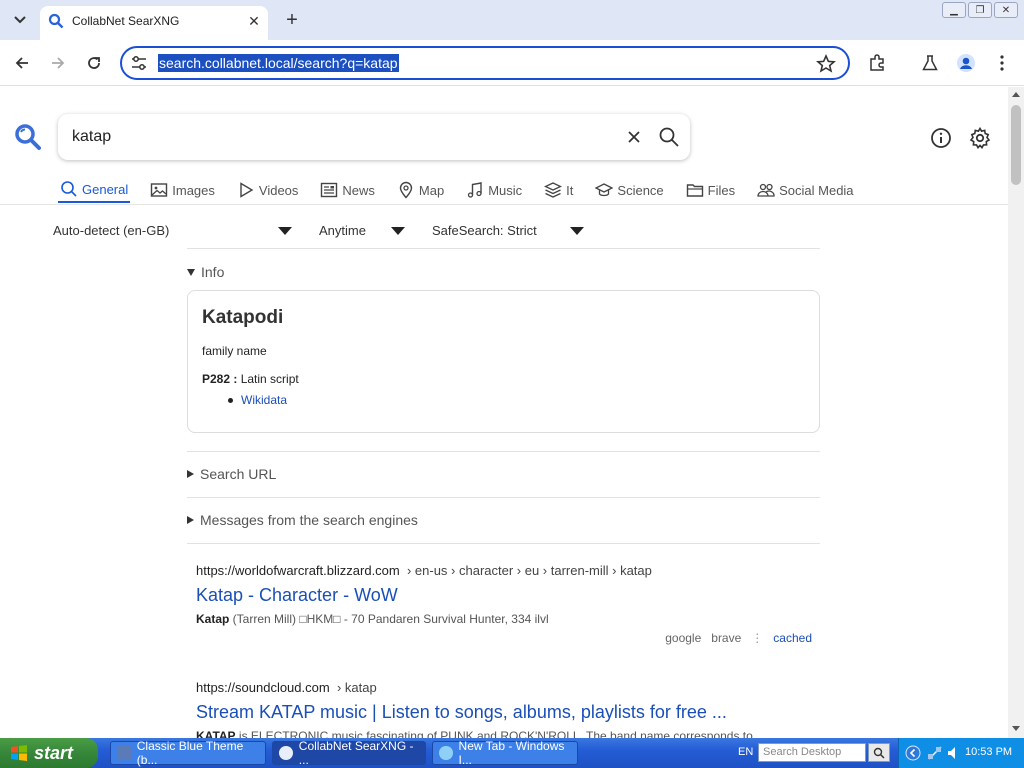 Image resolution: width=1024 pixels, height=768 pixels. Describe the element at coordinates (879, 752) in the screenshot. I see `desktop-search-button` at that location.